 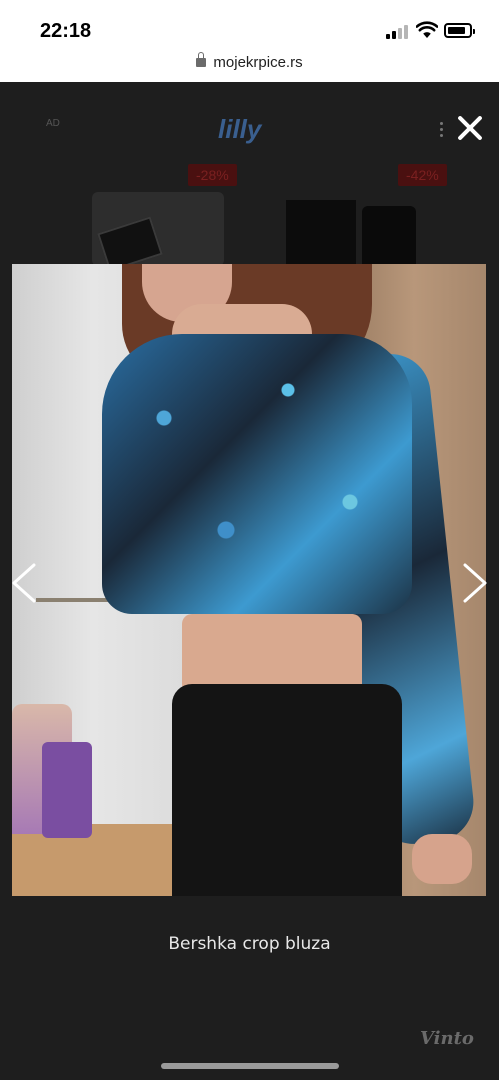 I want to click on status-bar: 22:18 mojekrpice.rs, so click(x=249, y=41).